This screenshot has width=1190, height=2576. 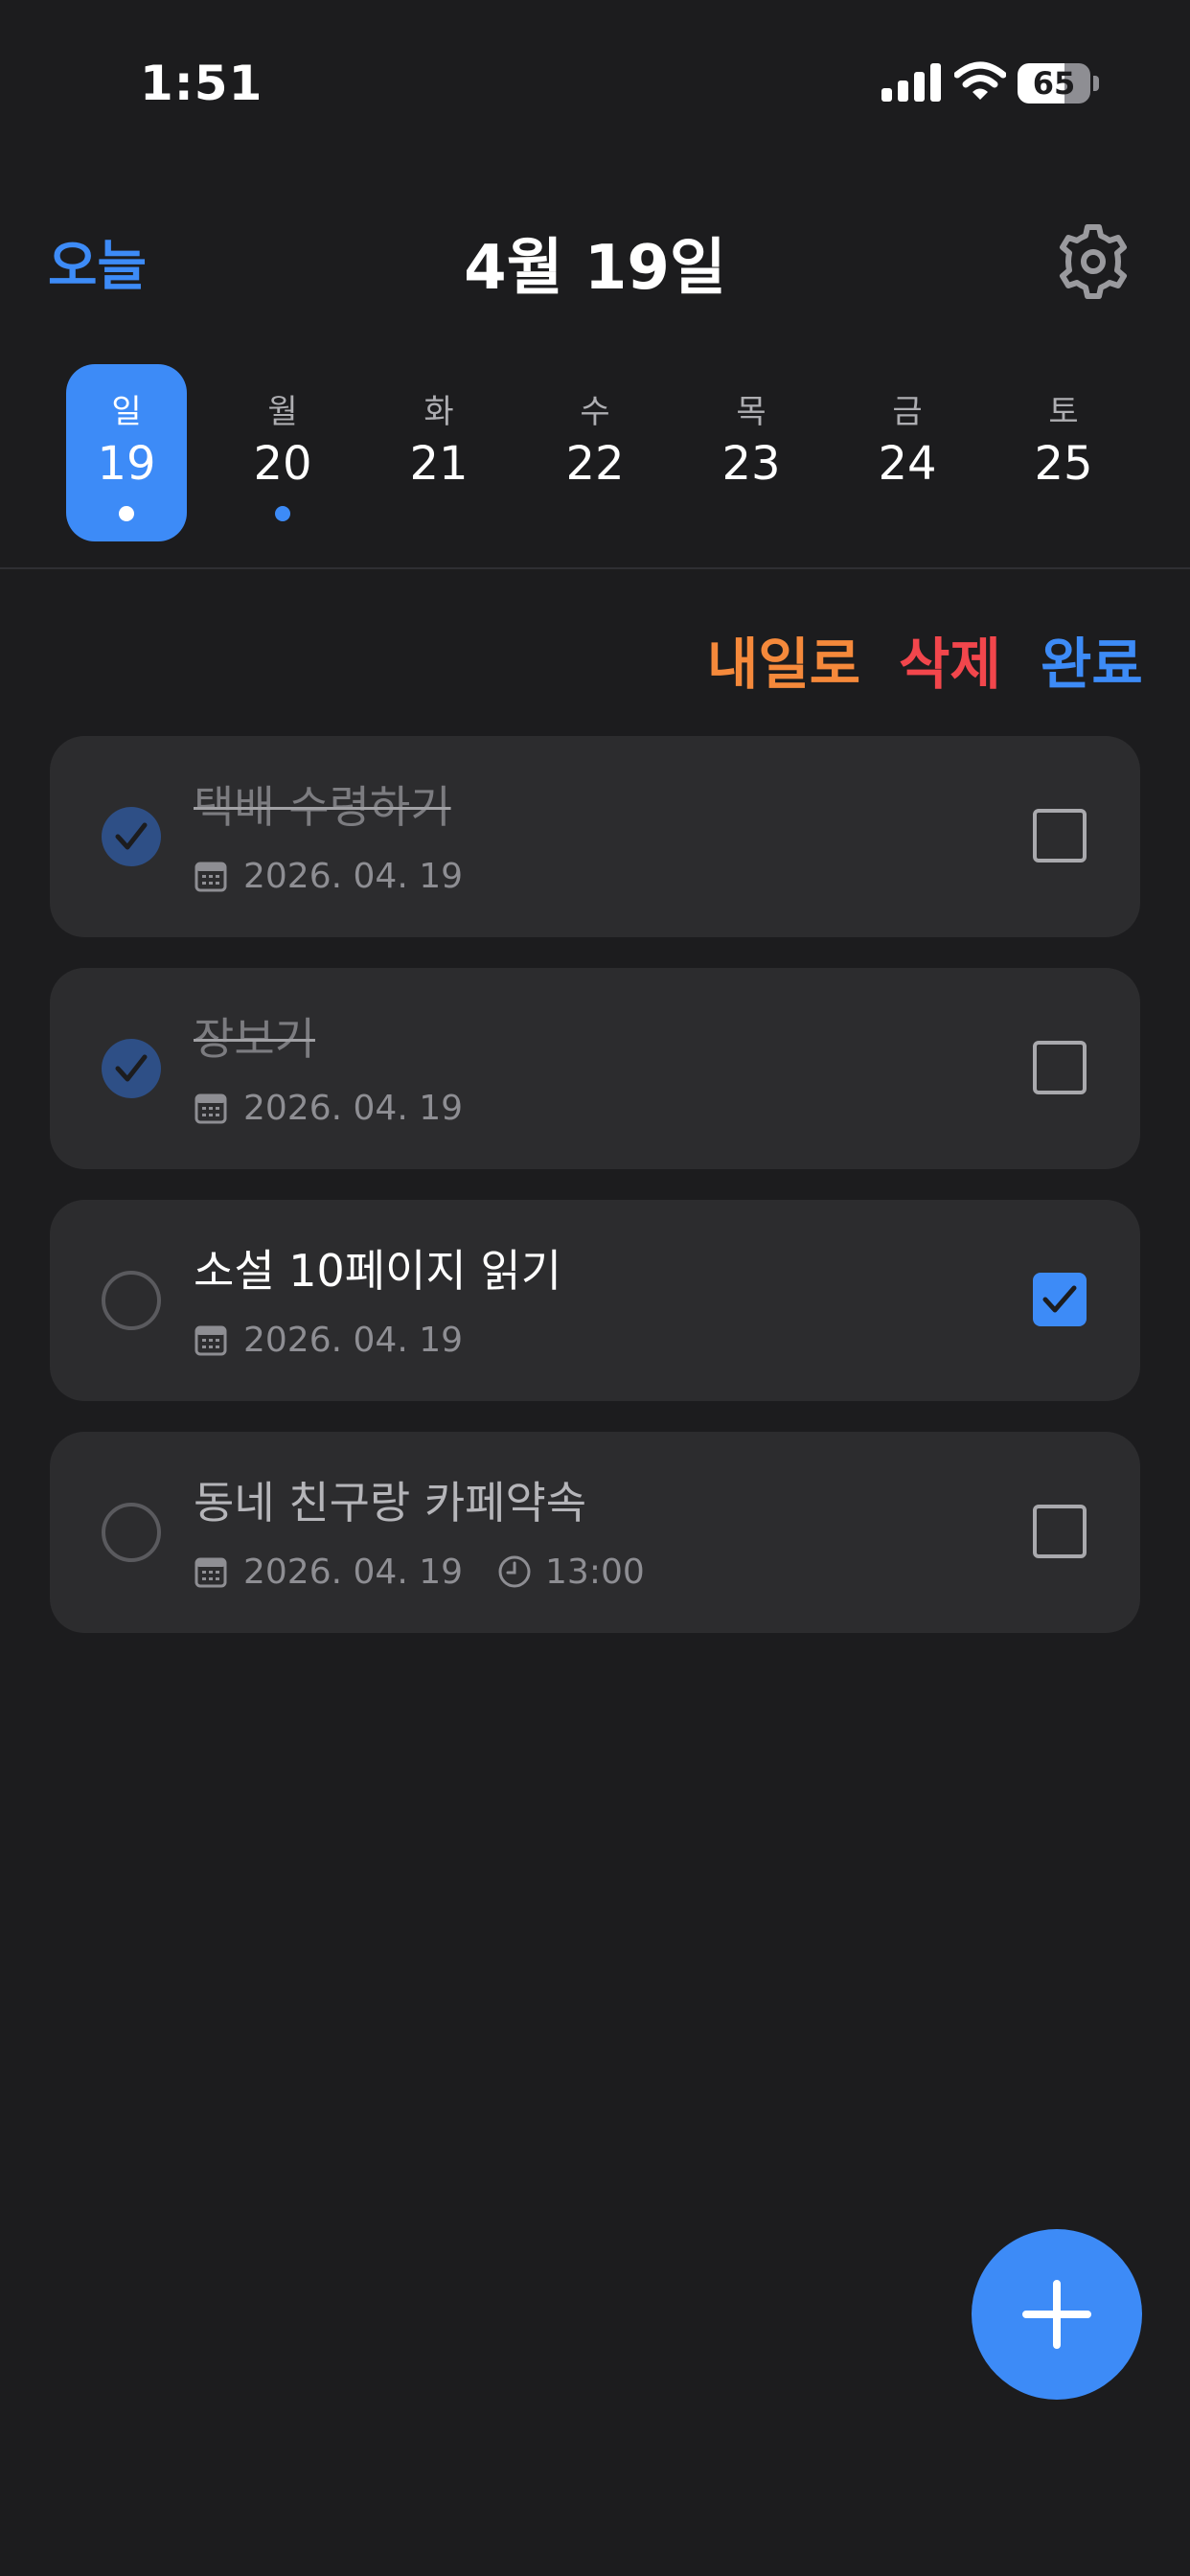 I want to click on day-name: 금, so click(x=907, y=412).